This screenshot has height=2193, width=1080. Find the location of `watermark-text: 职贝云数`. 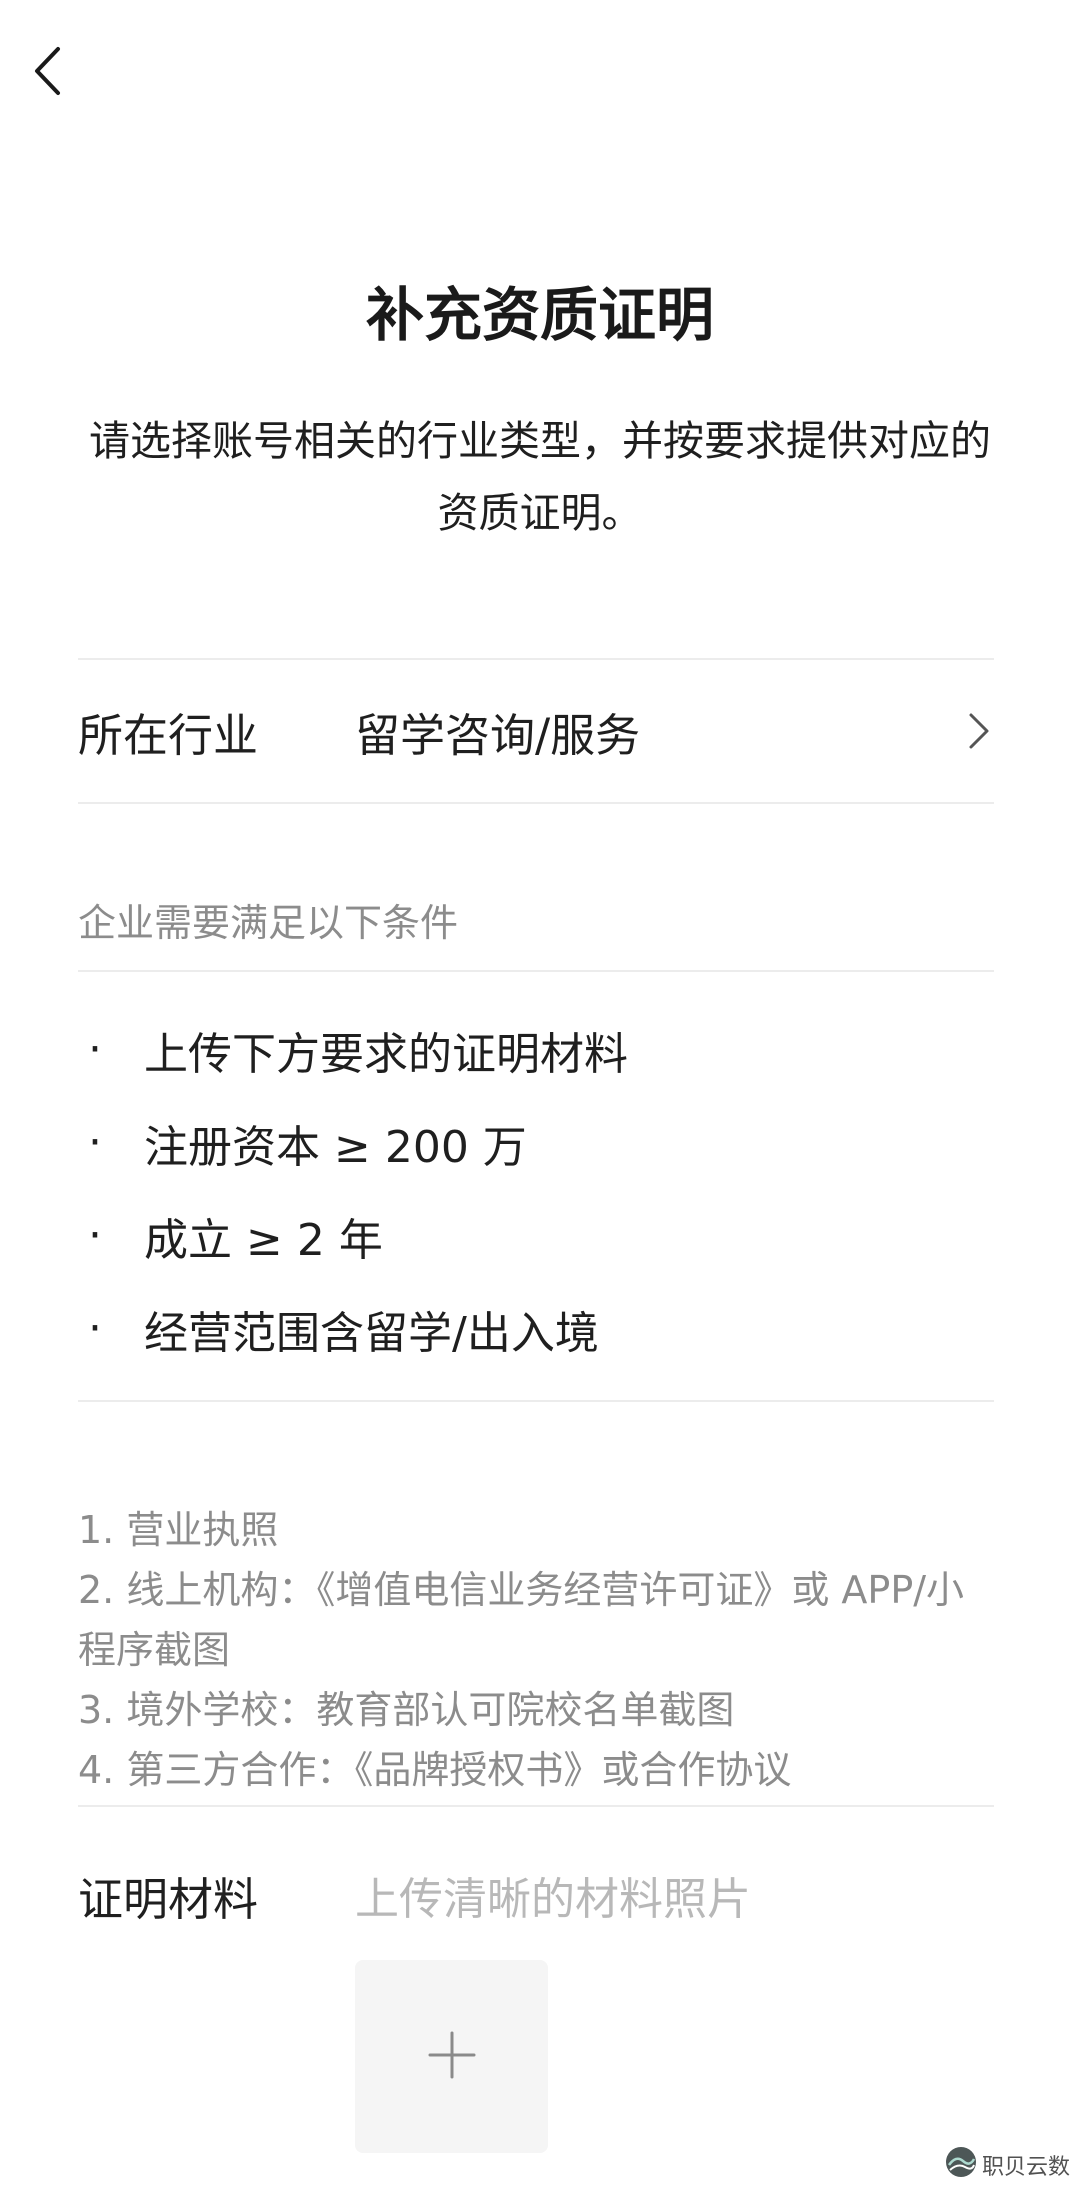

watermark-text: 职贝云数 is located at coordinates (1025, 2167).